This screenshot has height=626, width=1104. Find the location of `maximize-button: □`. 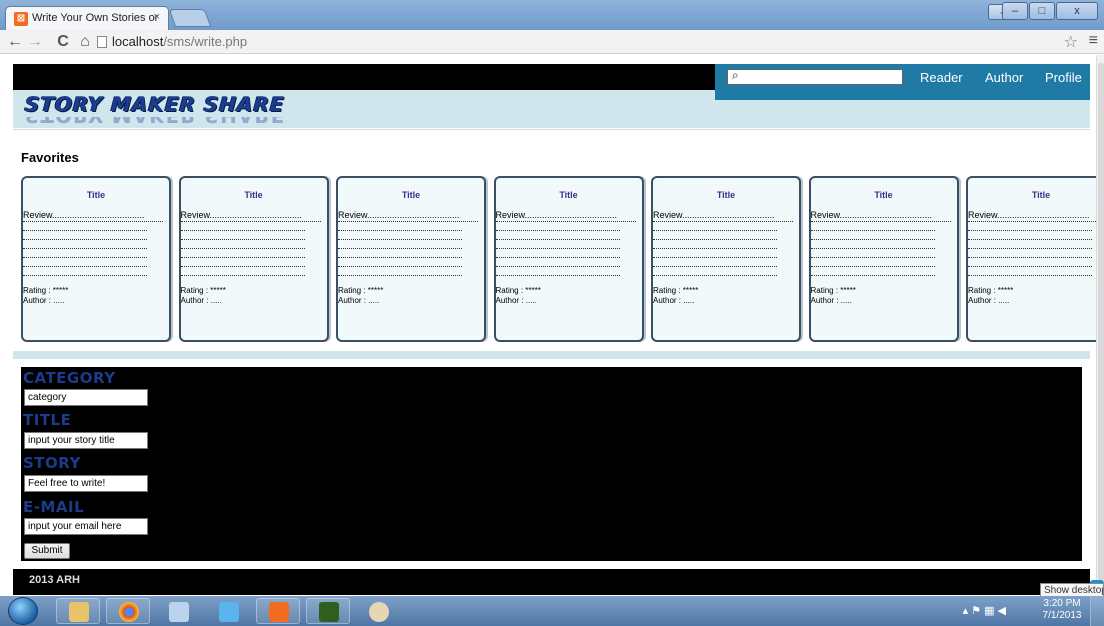

maximize-button: □ is located at coordinates (1042, 11).